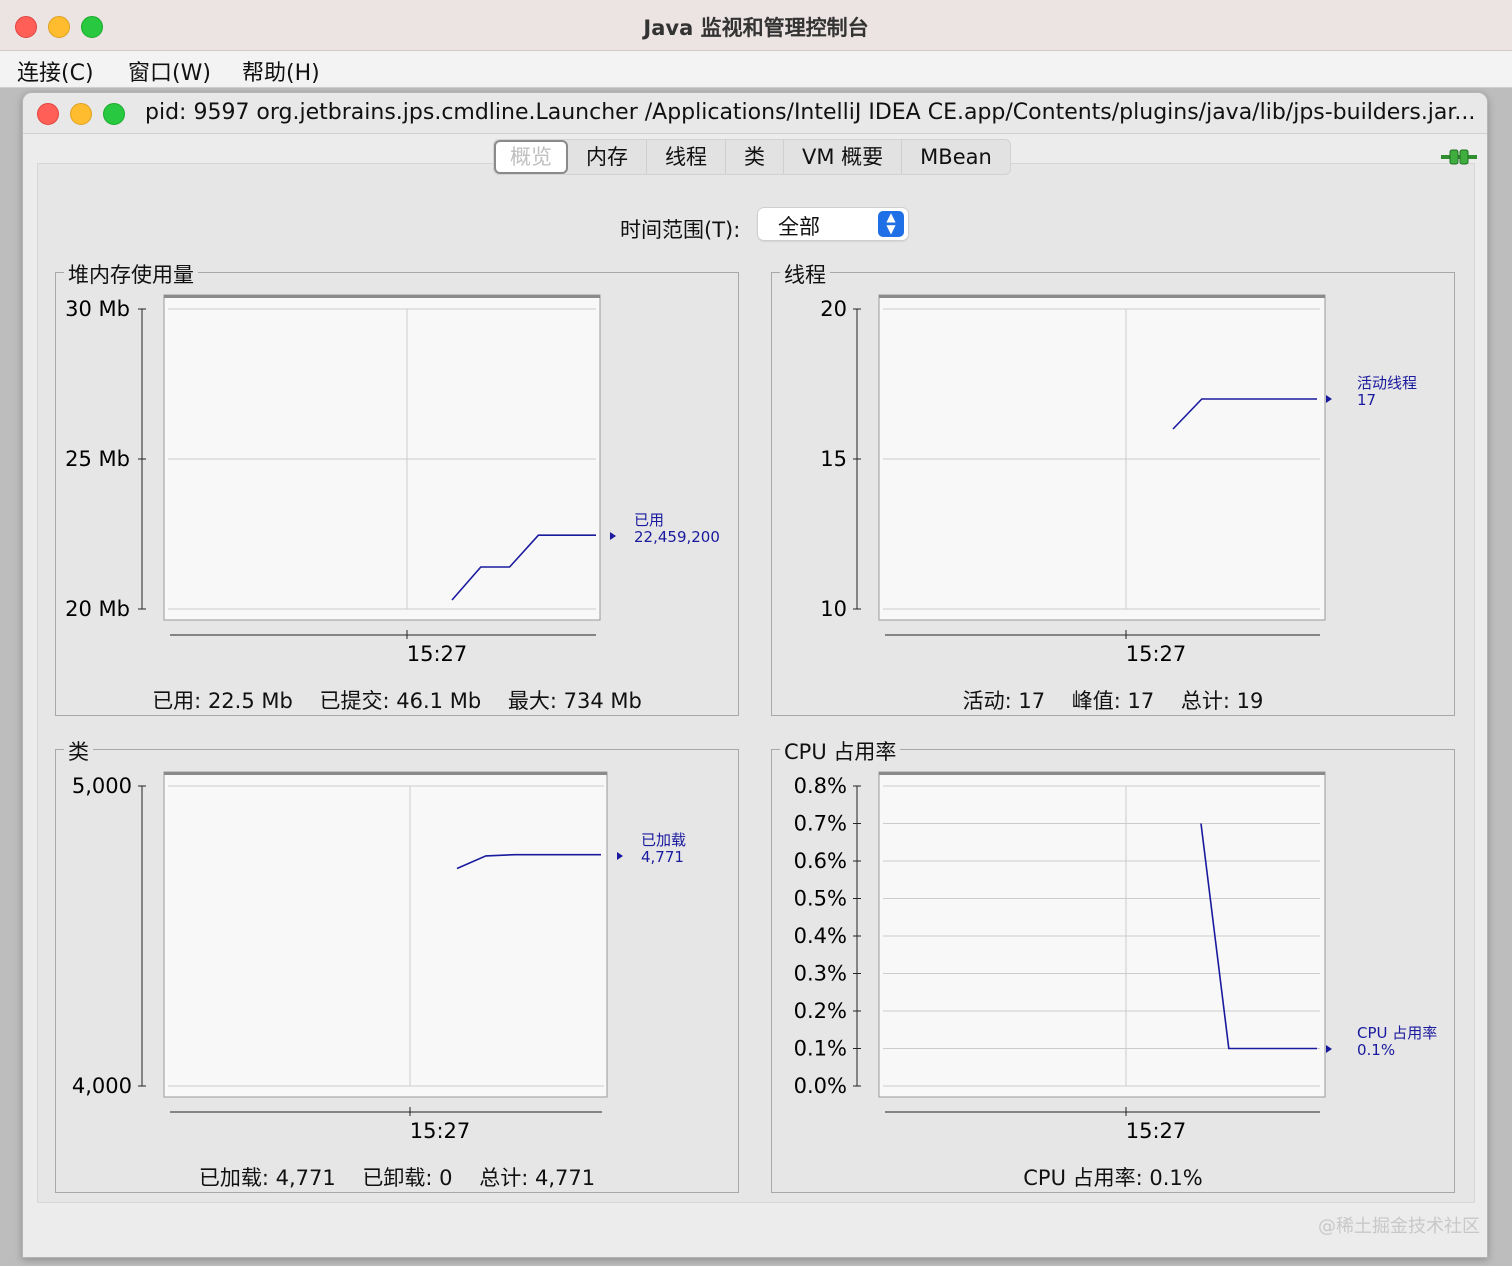  I want to click on cpu-y-tick-label: 0.8%, so click(820, 786).